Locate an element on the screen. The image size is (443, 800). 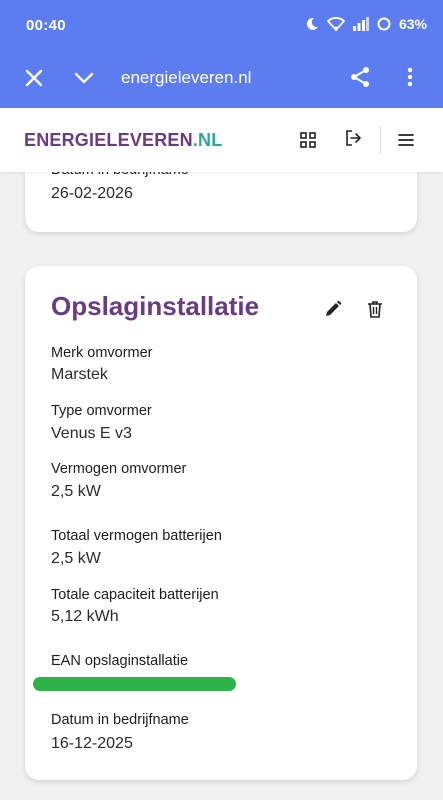
edit-icon is located at coordinates (333, 309).